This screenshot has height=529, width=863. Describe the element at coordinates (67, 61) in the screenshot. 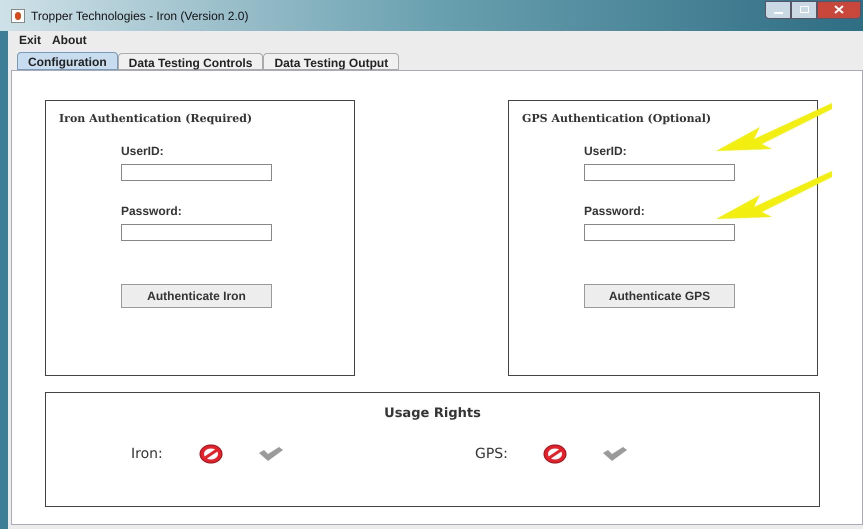

I see `tab: Configuration` at that location.